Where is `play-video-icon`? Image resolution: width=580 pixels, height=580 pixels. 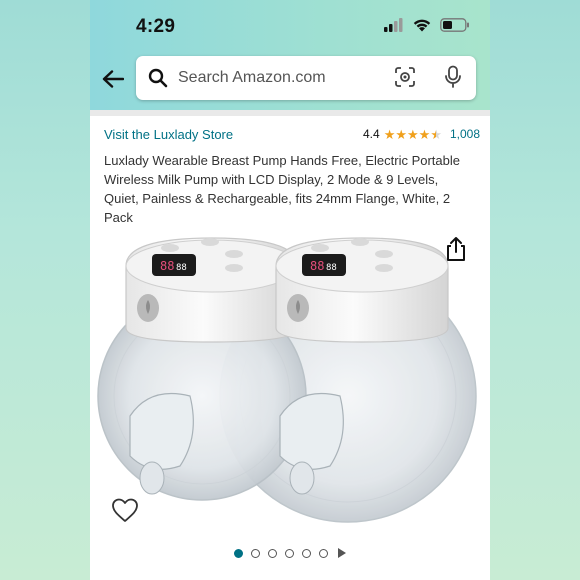
play-video-icon is located at coordinates (342, 553).